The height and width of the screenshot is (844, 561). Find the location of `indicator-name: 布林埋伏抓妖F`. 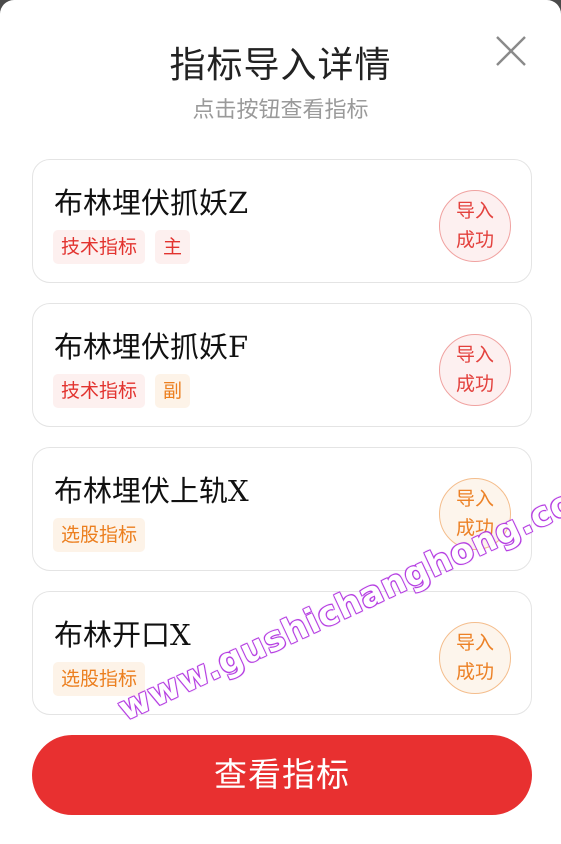

indicator-name: 布林埋伏抓妖F is located at coordinates (151, 347).